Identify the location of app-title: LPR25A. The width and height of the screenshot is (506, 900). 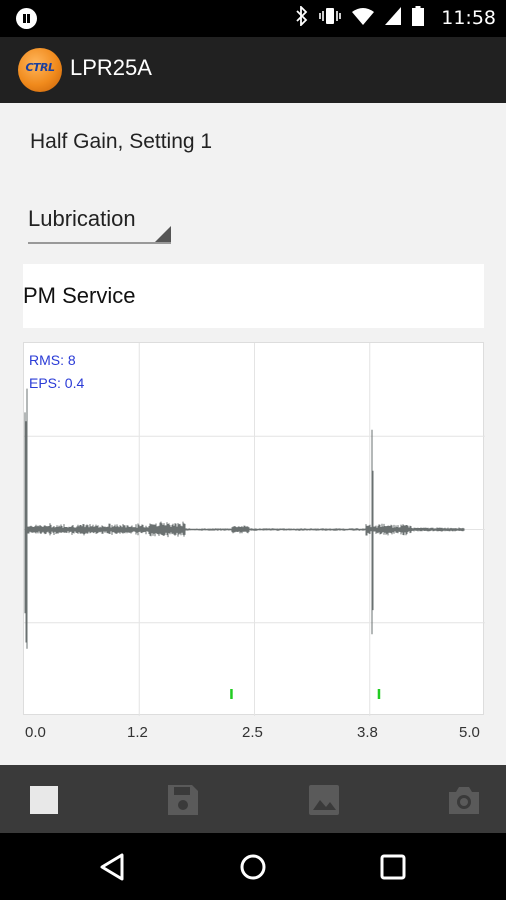
(111, 67).